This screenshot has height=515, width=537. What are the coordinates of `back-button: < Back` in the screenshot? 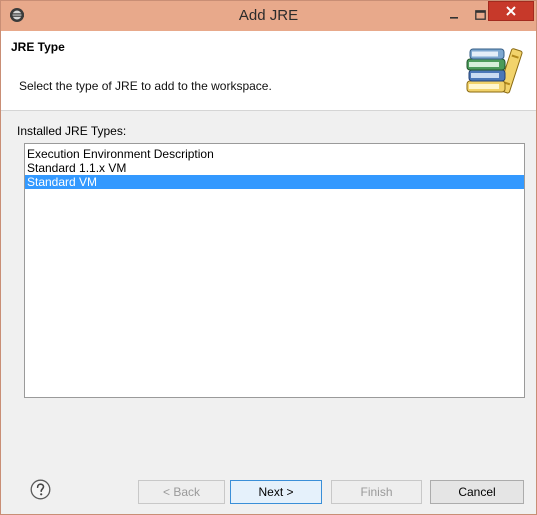 It's located at (181, 492).